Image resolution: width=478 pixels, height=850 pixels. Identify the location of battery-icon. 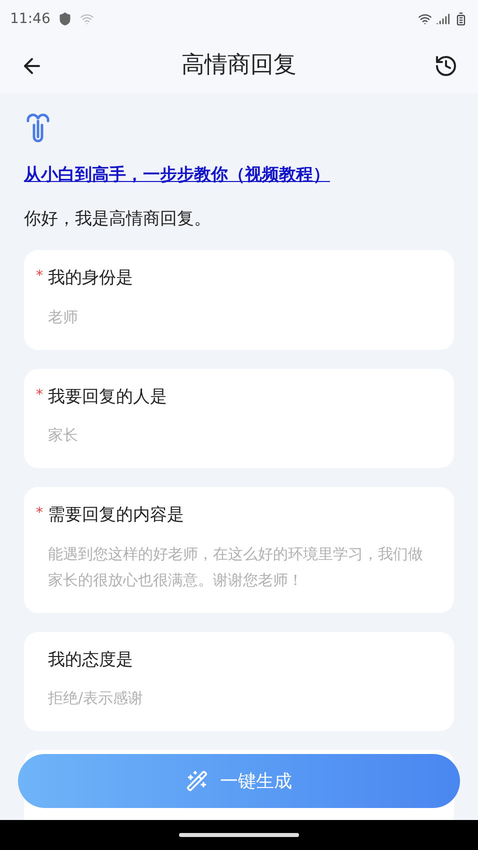
(461, 19).